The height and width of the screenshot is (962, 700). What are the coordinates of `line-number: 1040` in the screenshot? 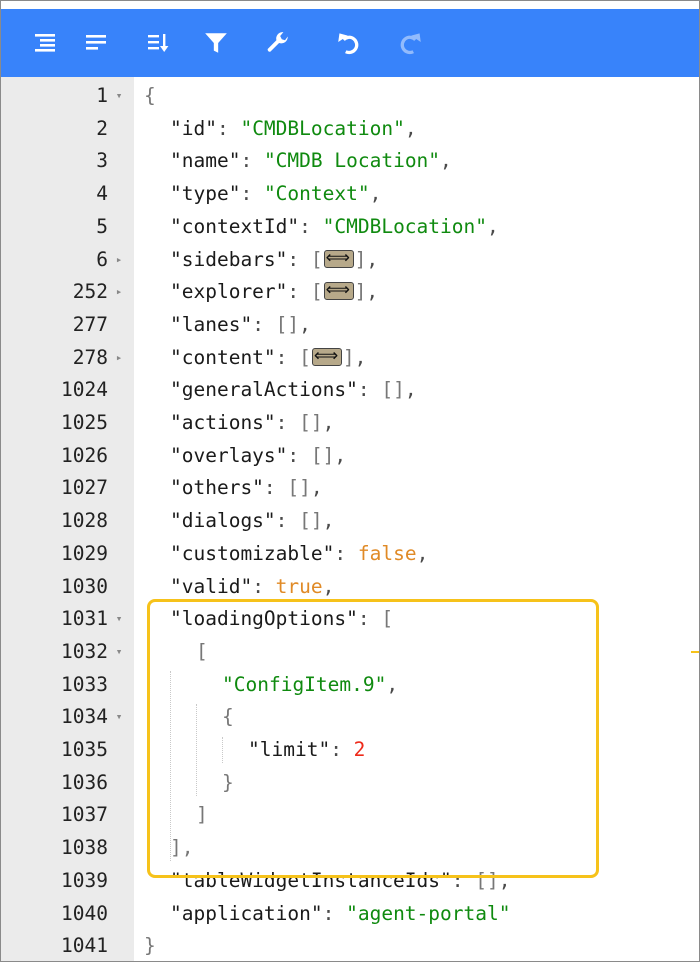 It's located at (84, 913).